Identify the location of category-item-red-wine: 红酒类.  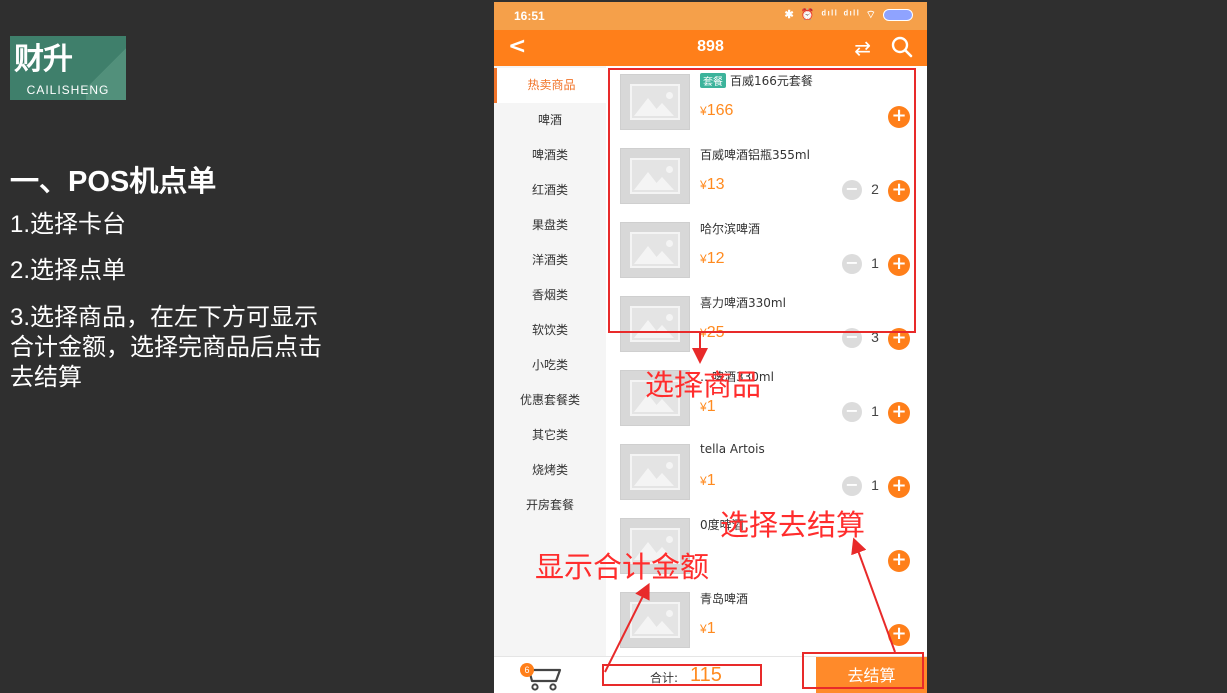
(550, 190).